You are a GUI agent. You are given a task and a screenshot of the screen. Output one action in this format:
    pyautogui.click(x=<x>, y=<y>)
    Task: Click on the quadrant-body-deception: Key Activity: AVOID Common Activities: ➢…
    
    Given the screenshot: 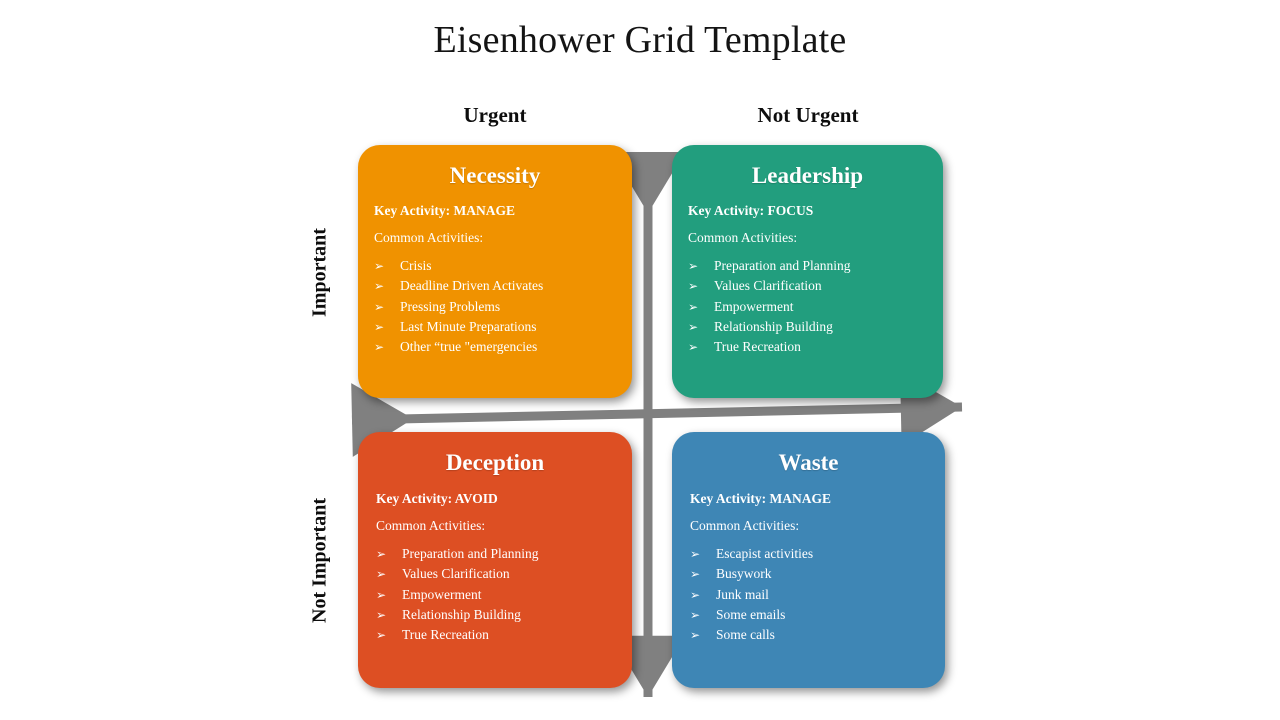 What is the action you would take?
    pyautogui.click(x=495, y=560)
    